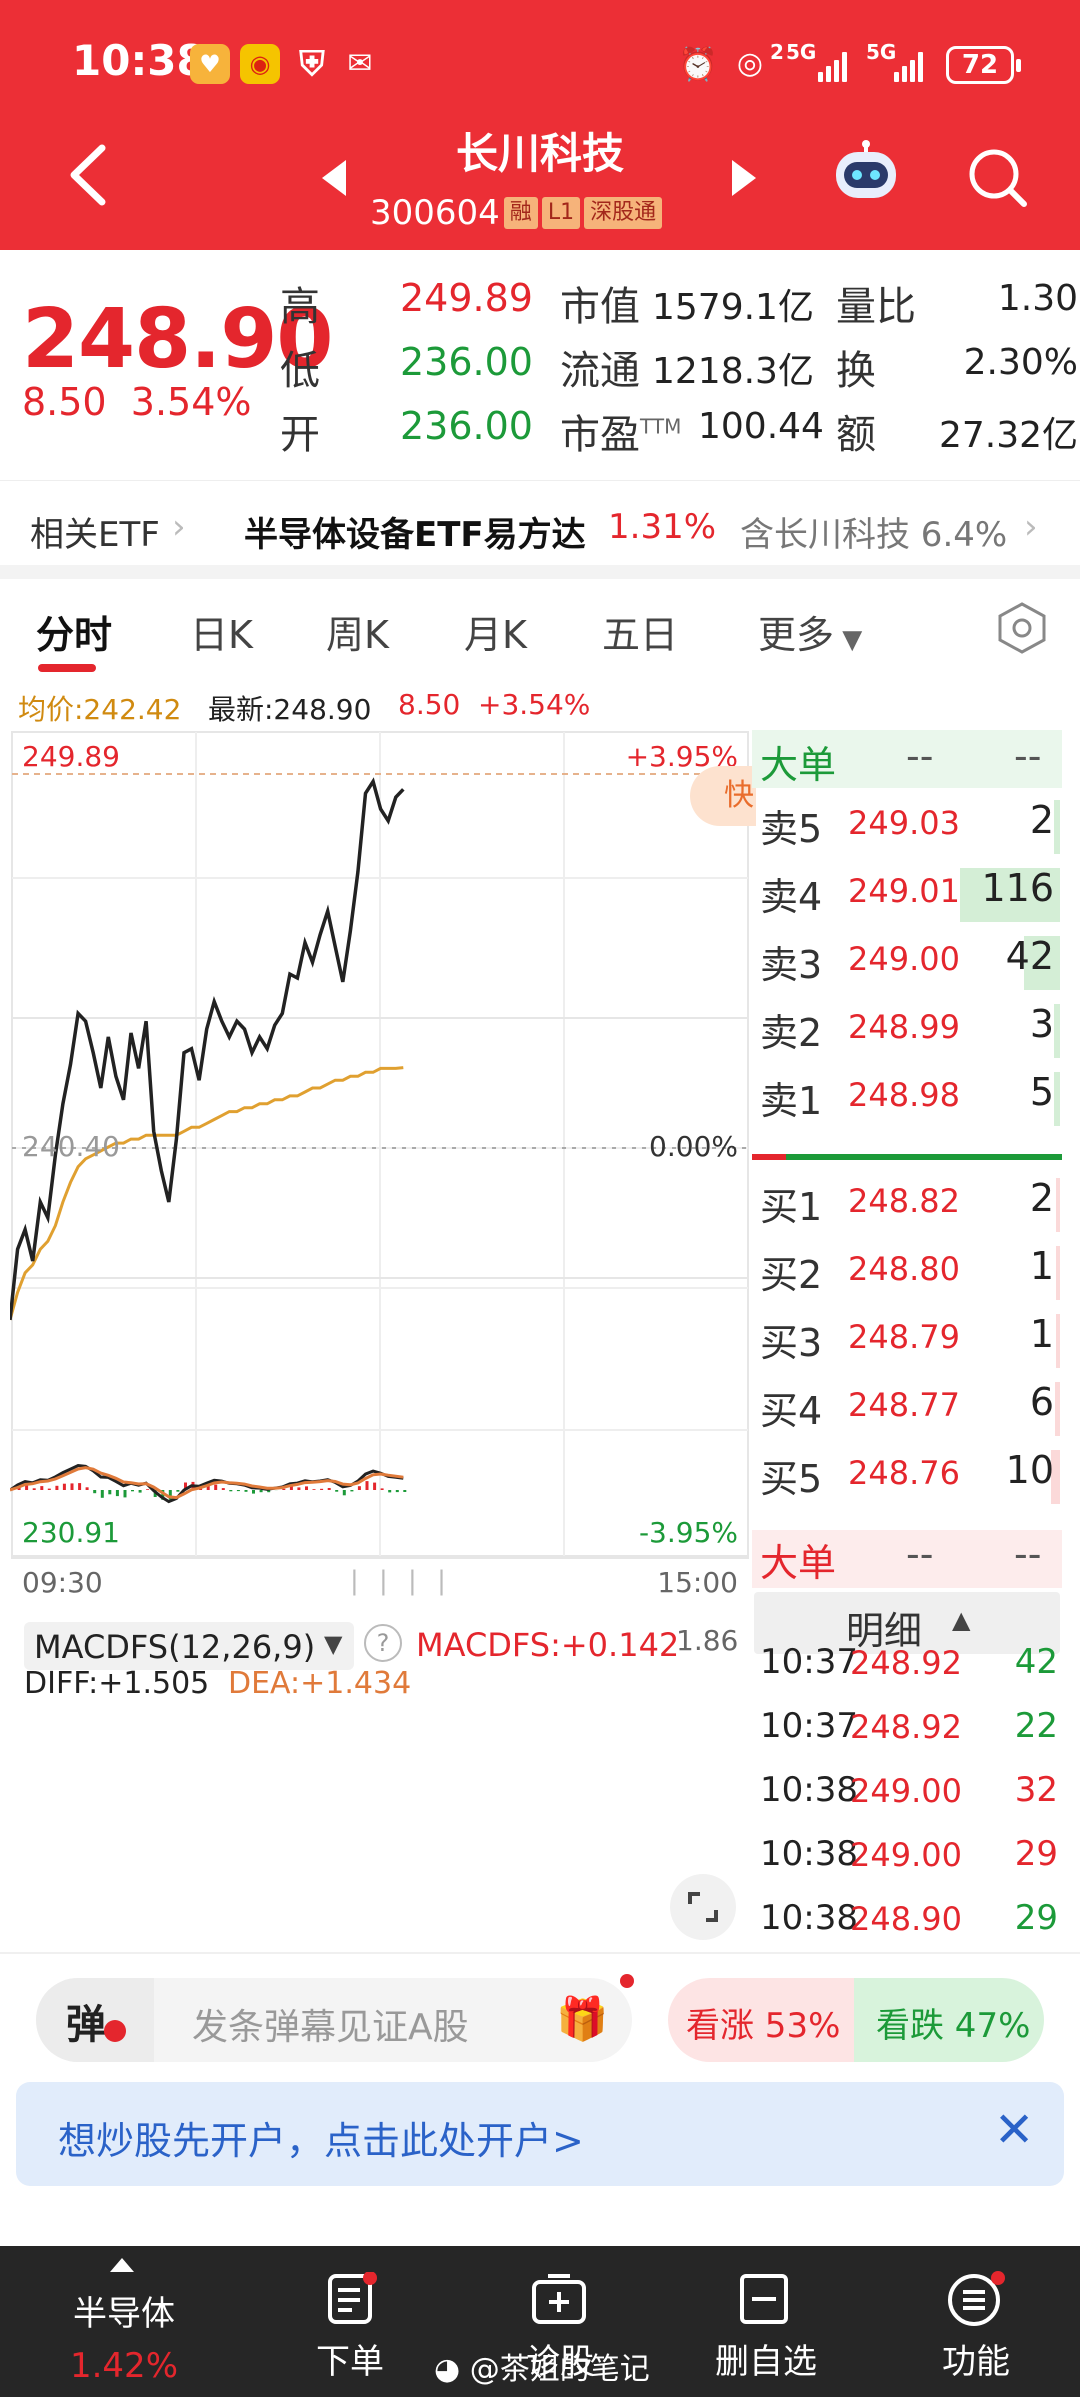 This screenshot has width=1080, height=2397. I want to click on drag-handle-icon: | | | |, so click(401, 1581).